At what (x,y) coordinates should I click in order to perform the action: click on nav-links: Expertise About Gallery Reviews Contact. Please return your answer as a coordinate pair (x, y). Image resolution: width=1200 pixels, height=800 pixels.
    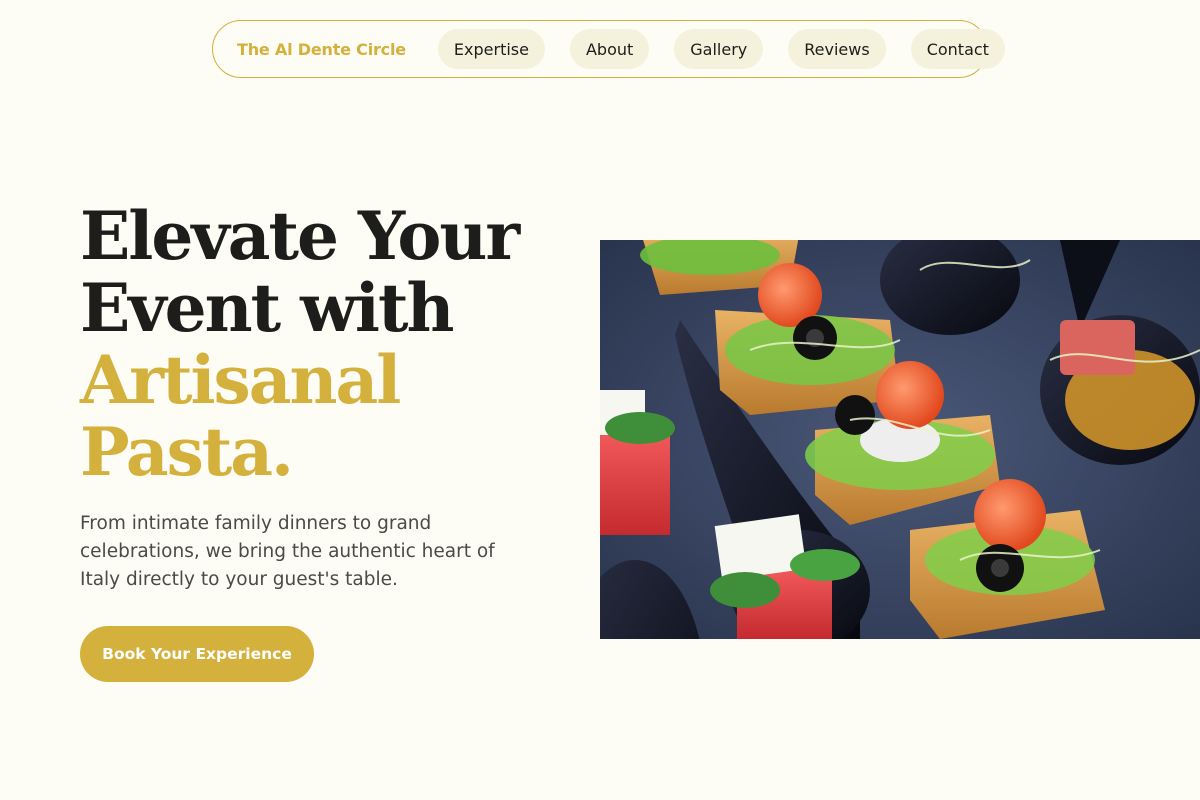
    Looking at the image, I should click on (721, 49).